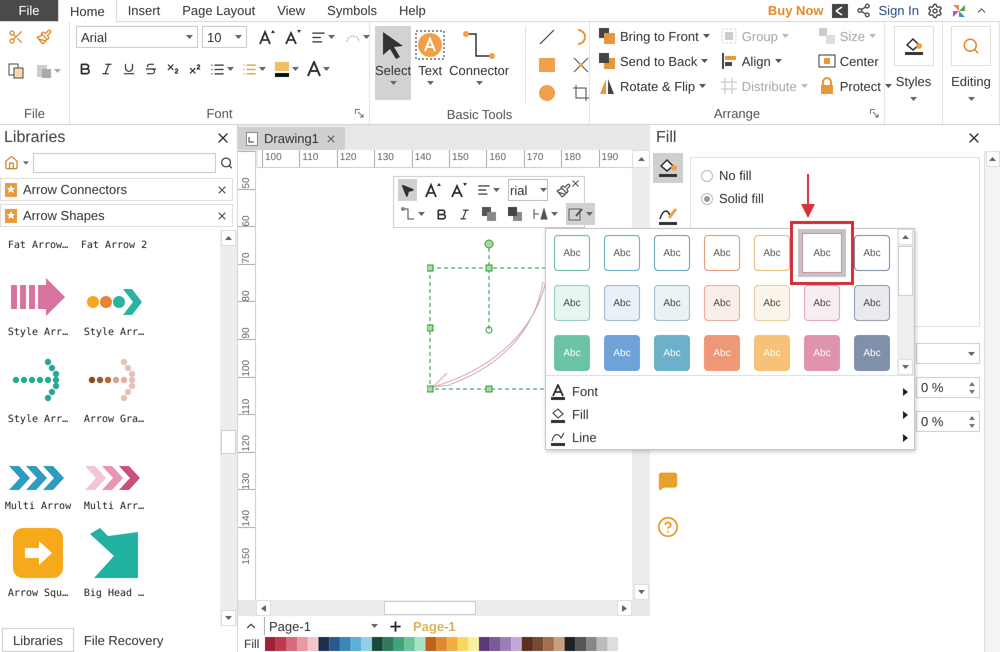 The width and height of the screenshot is (1000, 652). What do you see at coordinates (547, 65) in the screenshot?
I see `rectangle-icon` at bounding box center [547, 65].